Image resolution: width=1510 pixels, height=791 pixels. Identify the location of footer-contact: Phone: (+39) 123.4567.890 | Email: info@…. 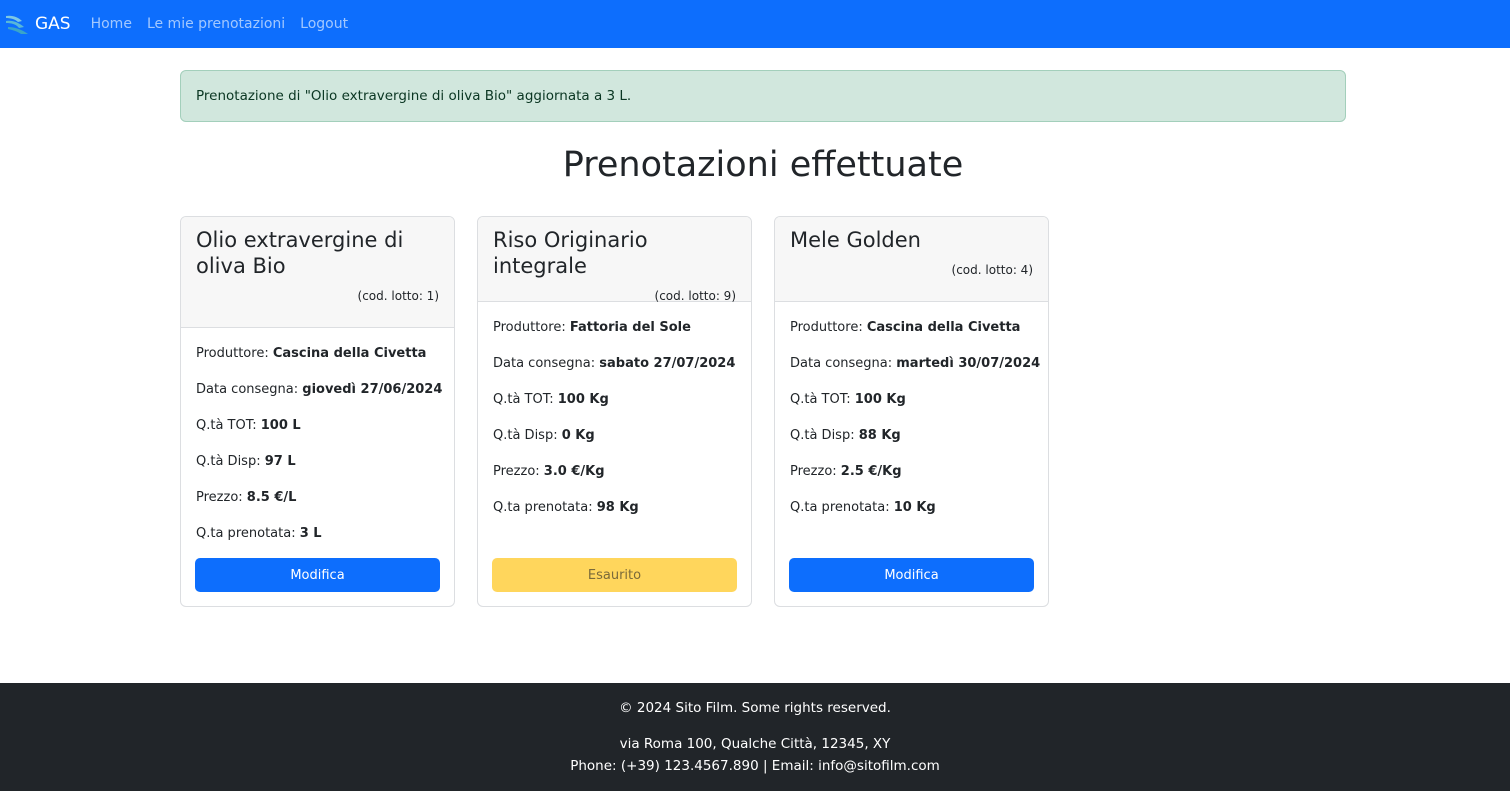
(755, 766).